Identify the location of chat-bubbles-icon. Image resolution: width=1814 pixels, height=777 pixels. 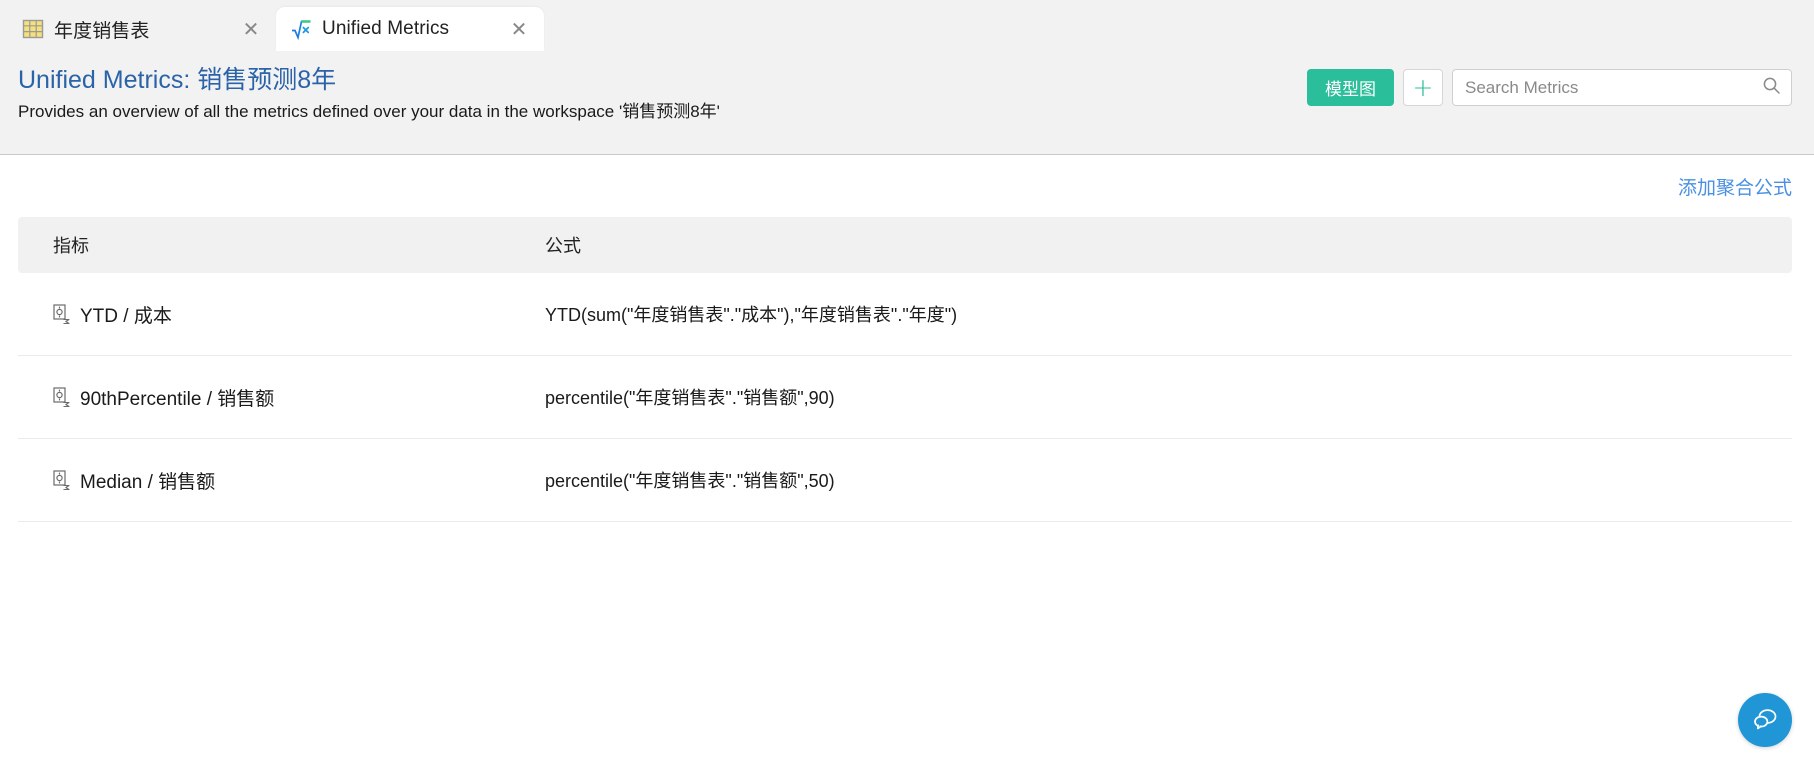
(1765, 720).